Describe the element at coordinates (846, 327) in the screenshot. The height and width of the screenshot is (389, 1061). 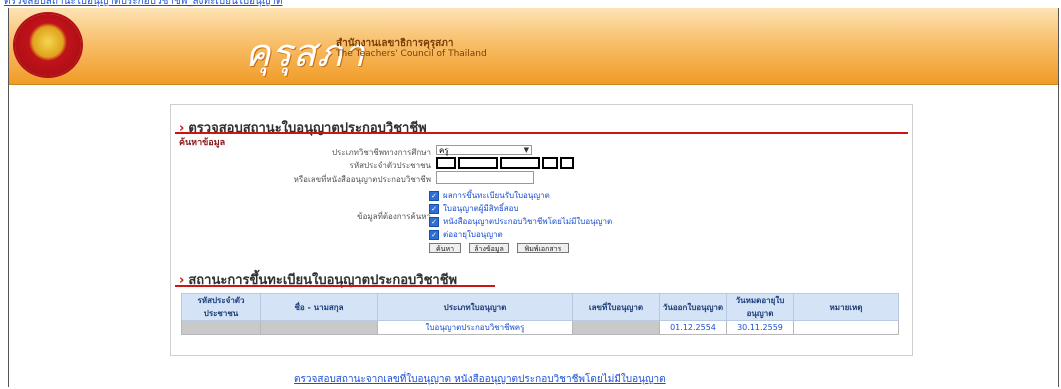
I see `cell-remark` at that location.